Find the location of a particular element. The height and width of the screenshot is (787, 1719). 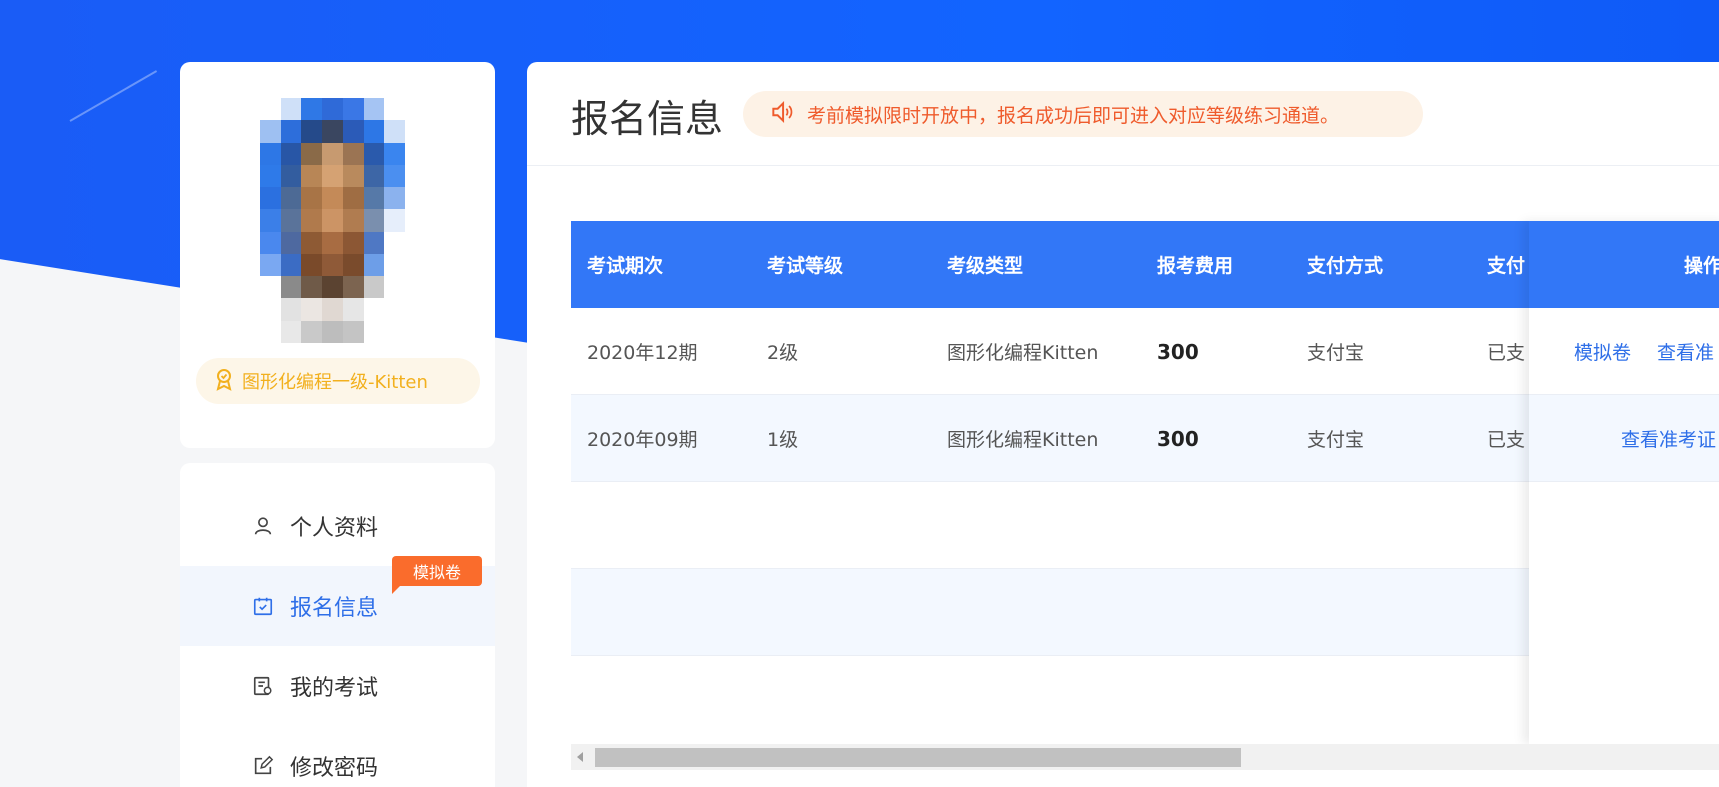

column-header-status: 支付 is located at coordinates (1509, 264).